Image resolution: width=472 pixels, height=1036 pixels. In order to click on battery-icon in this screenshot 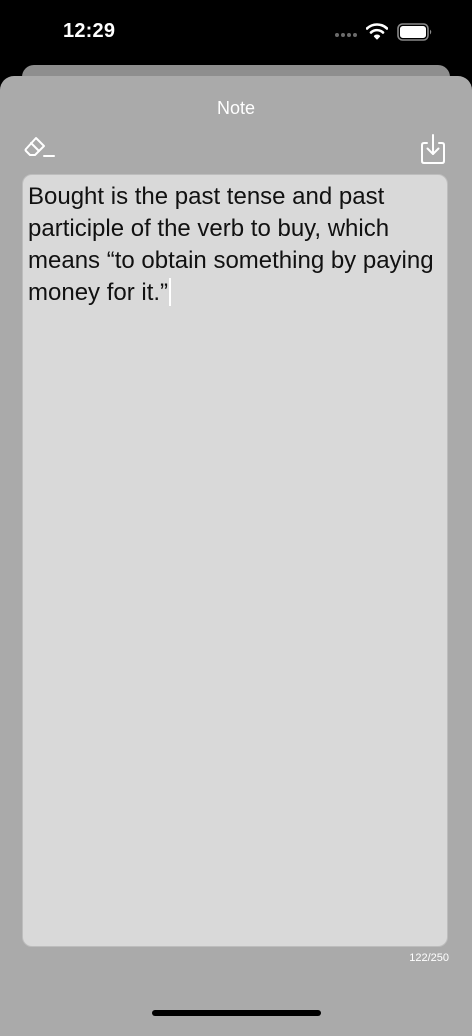, I will do `click(414, 32)`.